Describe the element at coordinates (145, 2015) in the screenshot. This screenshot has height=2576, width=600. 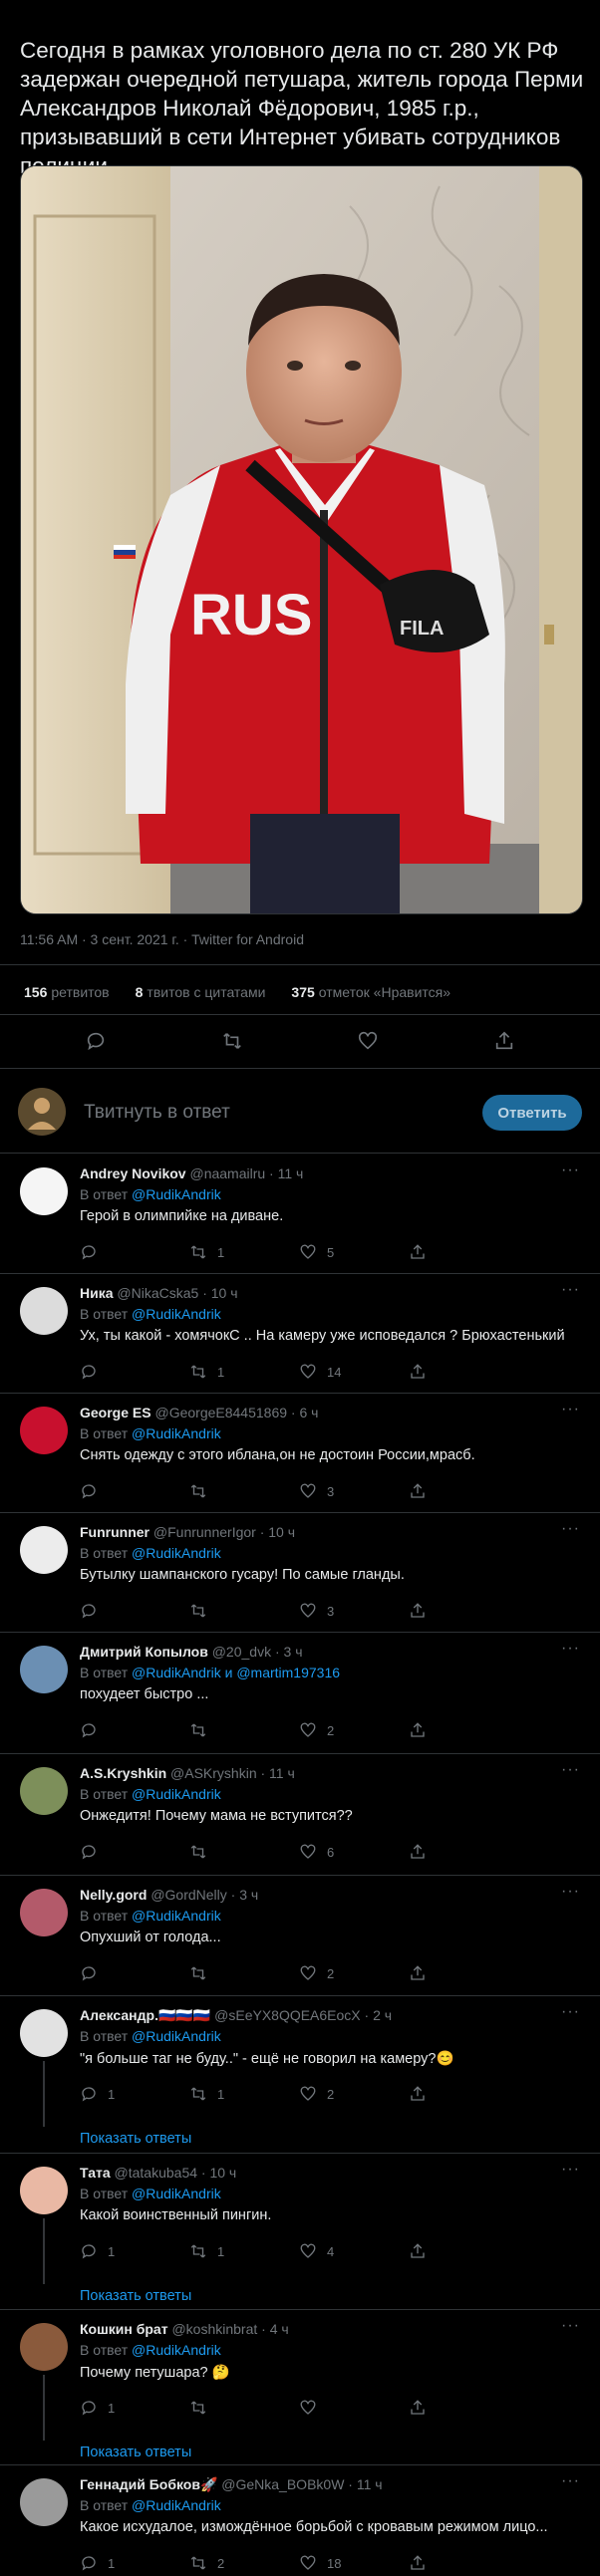
I see `display-name: Александр.🇷🇺🇷🇺🇷🇺` at that location.